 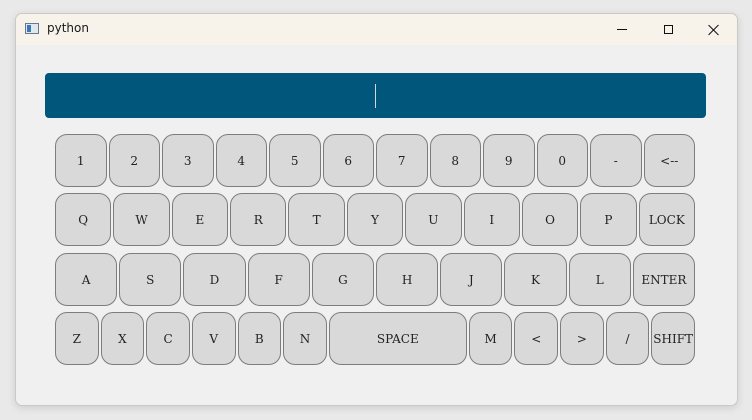 What do you see at coordinates (134, 160) in the screenshot?
I see `key-2: 2` at bounding box center [134, 160].